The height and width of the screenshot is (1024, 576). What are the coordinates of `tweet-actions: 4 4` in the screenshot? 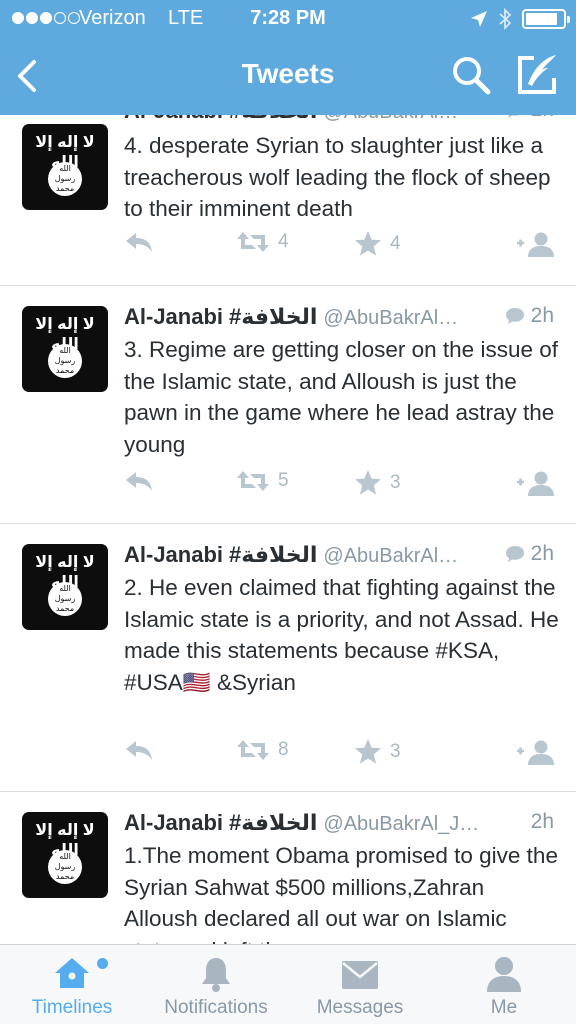 It's located at (342, 248).